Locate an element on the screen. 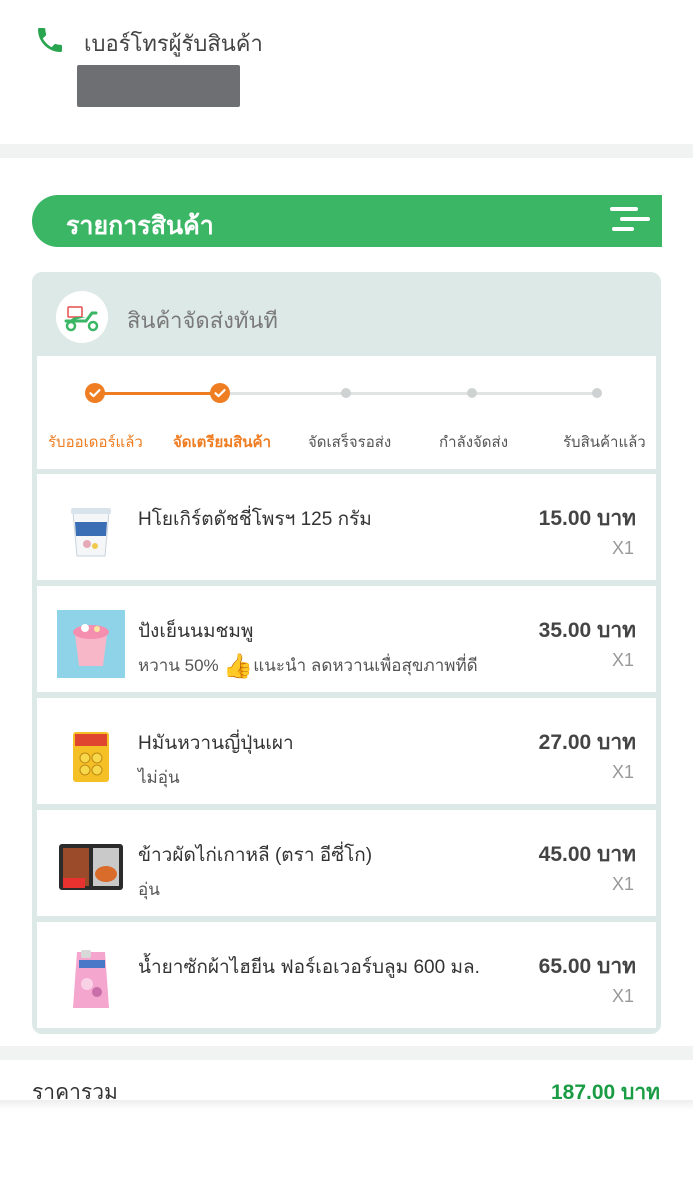 This screenshot has height=1200, width=693. order-item: Hมันหวานญี่ปุ่นเผา ไม่อุ่น 27.00 บาท X1 is located at coordinates (346, 751).